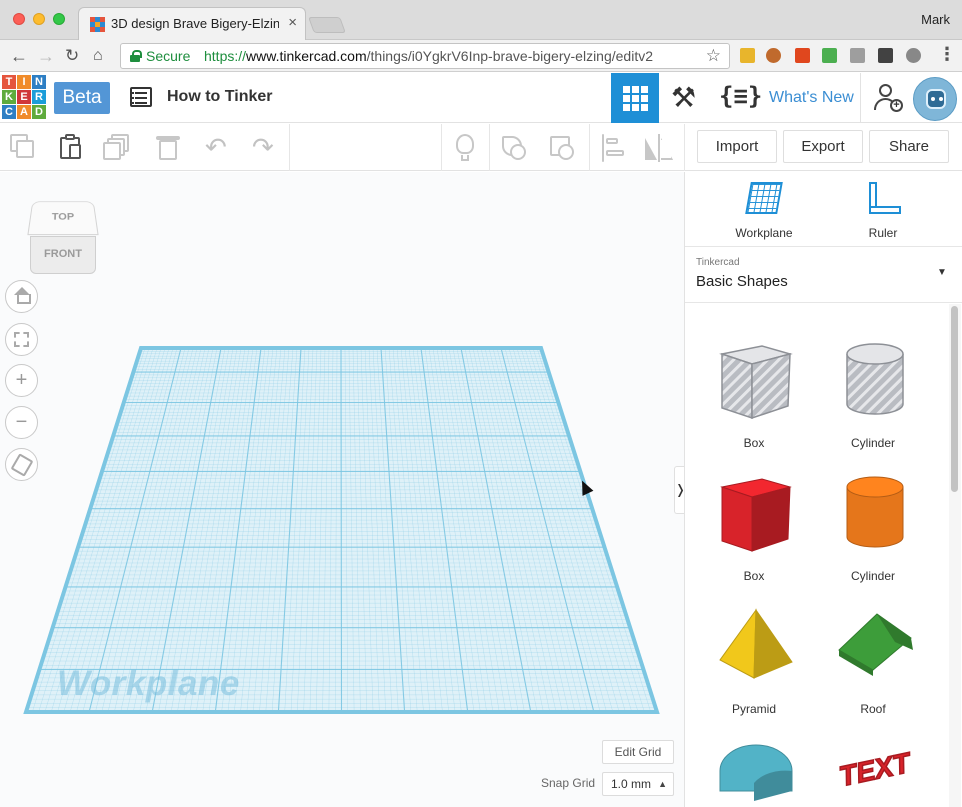 This screenshot has width=962, height=807. I want to click on browser-tab-active: 3D design Brave Bigery-Elzing ×, so click(192, 23).